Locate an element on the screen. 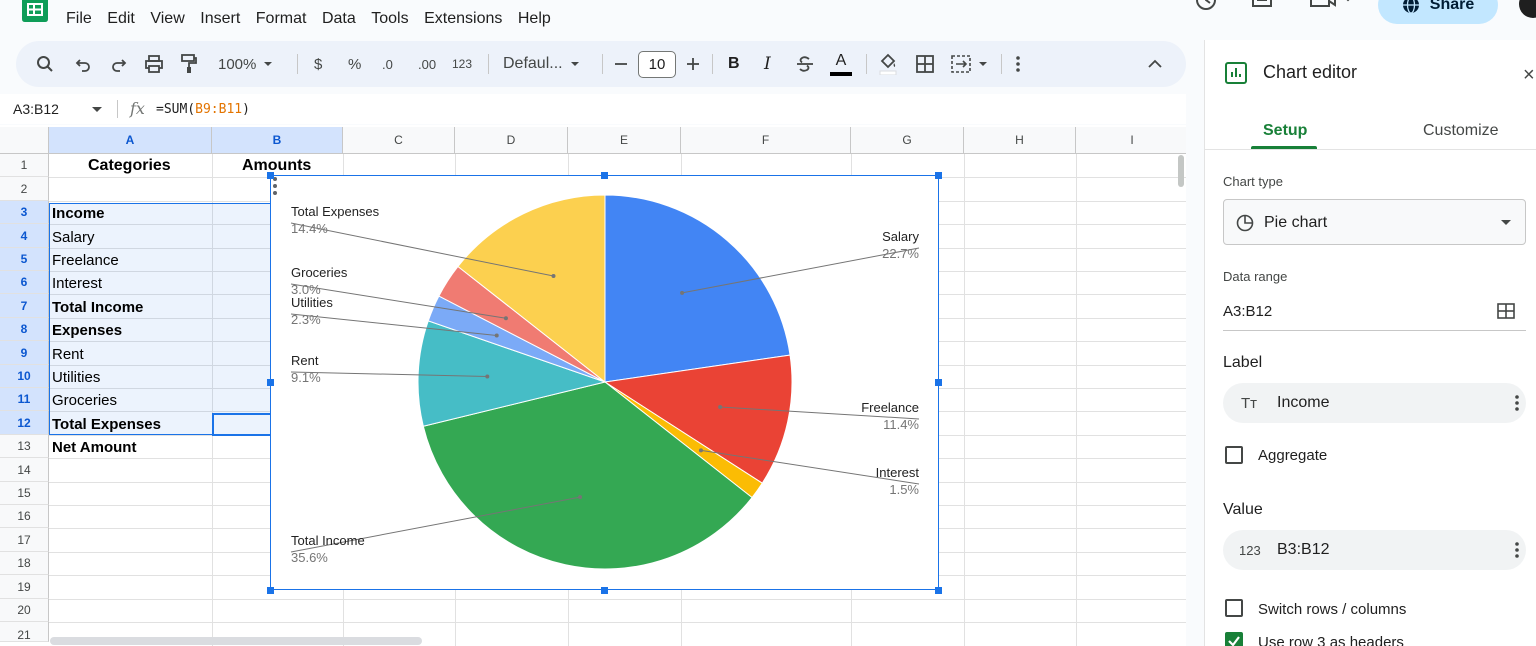 Image resolution: width=1536 pixels, height=646 pixels. aggregate-checkbox is located at coordinates (1234, 455).